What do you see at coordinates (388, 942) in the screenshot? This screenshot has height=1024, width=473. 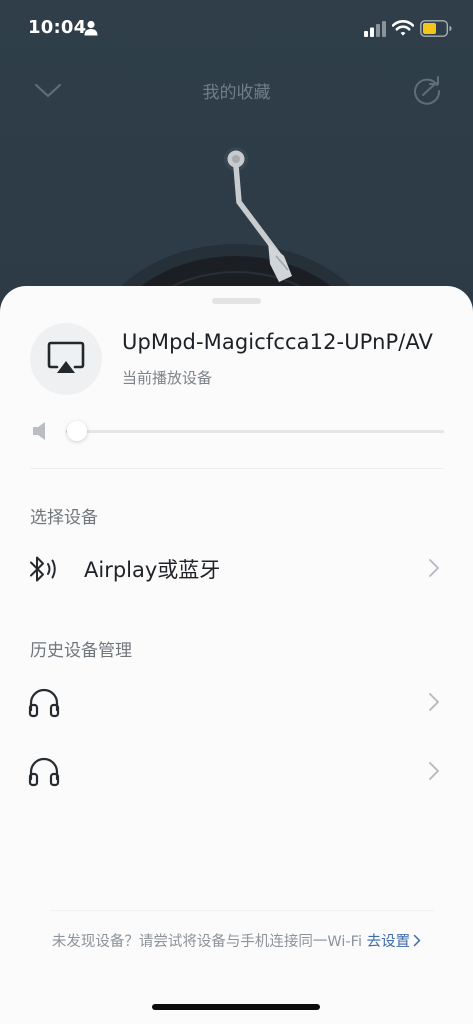 I see `go-settings-label: 去设置` at bounding box center [388, 942].